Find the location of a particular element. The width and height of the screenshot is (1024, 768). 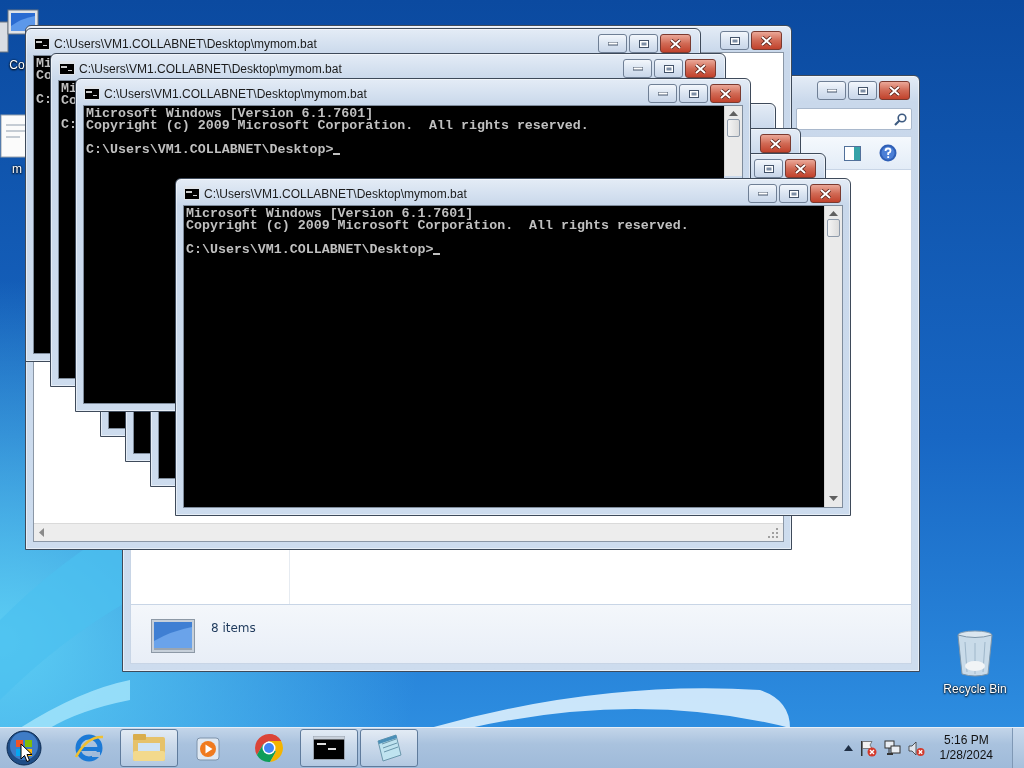

search-field is located at coordinates (854, 119).